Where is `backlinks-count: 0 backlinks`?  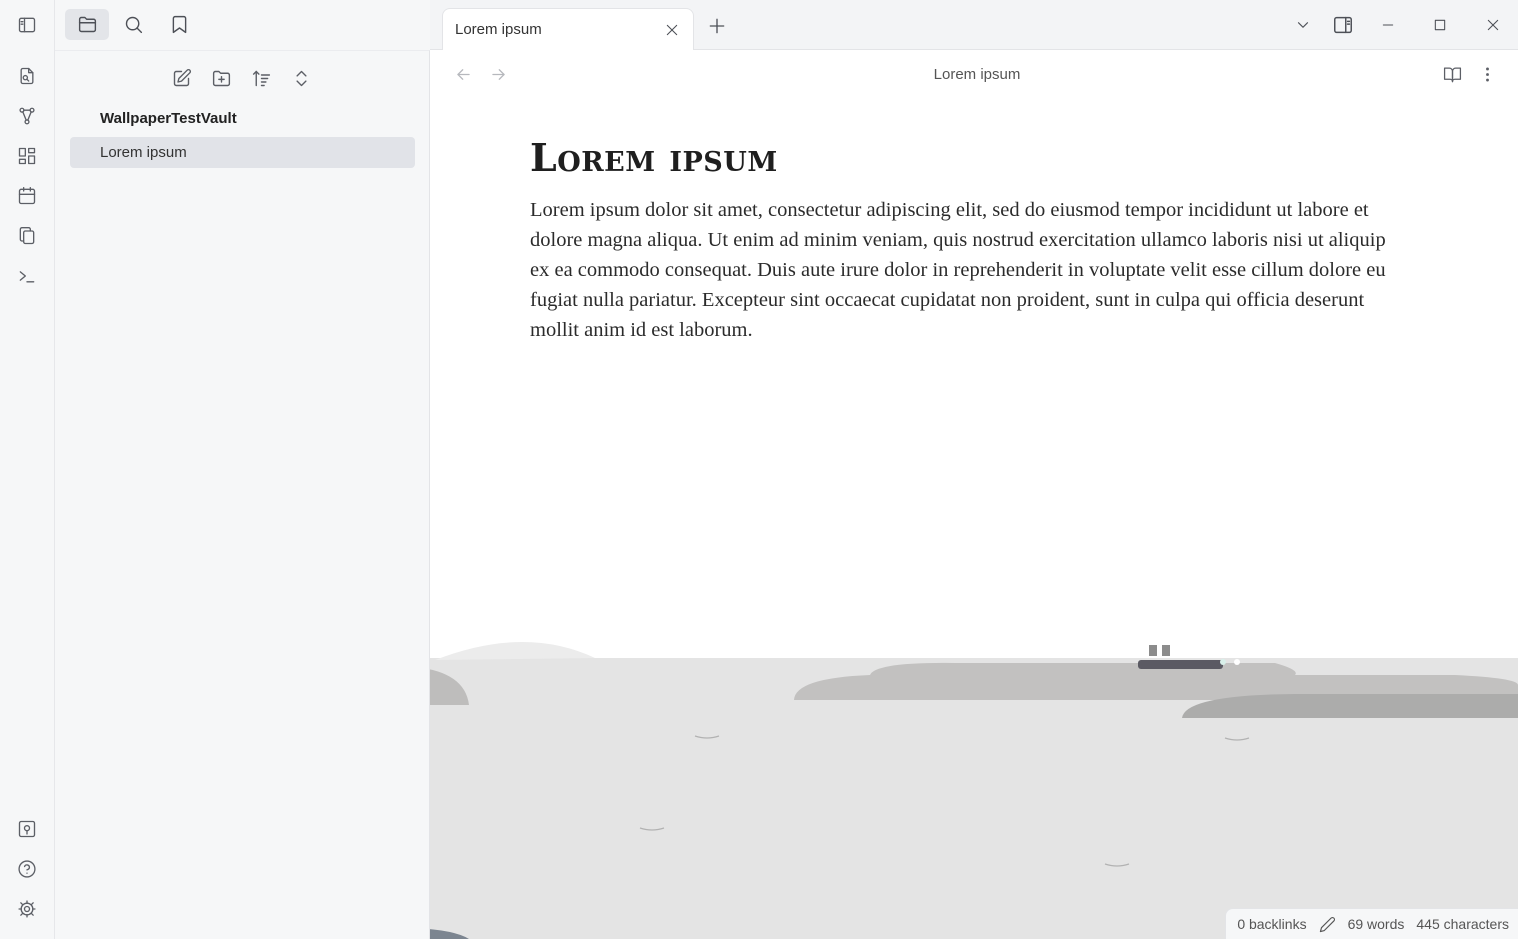
backlinks-count: 0 backlinks is located at coordinates (1271, 924).